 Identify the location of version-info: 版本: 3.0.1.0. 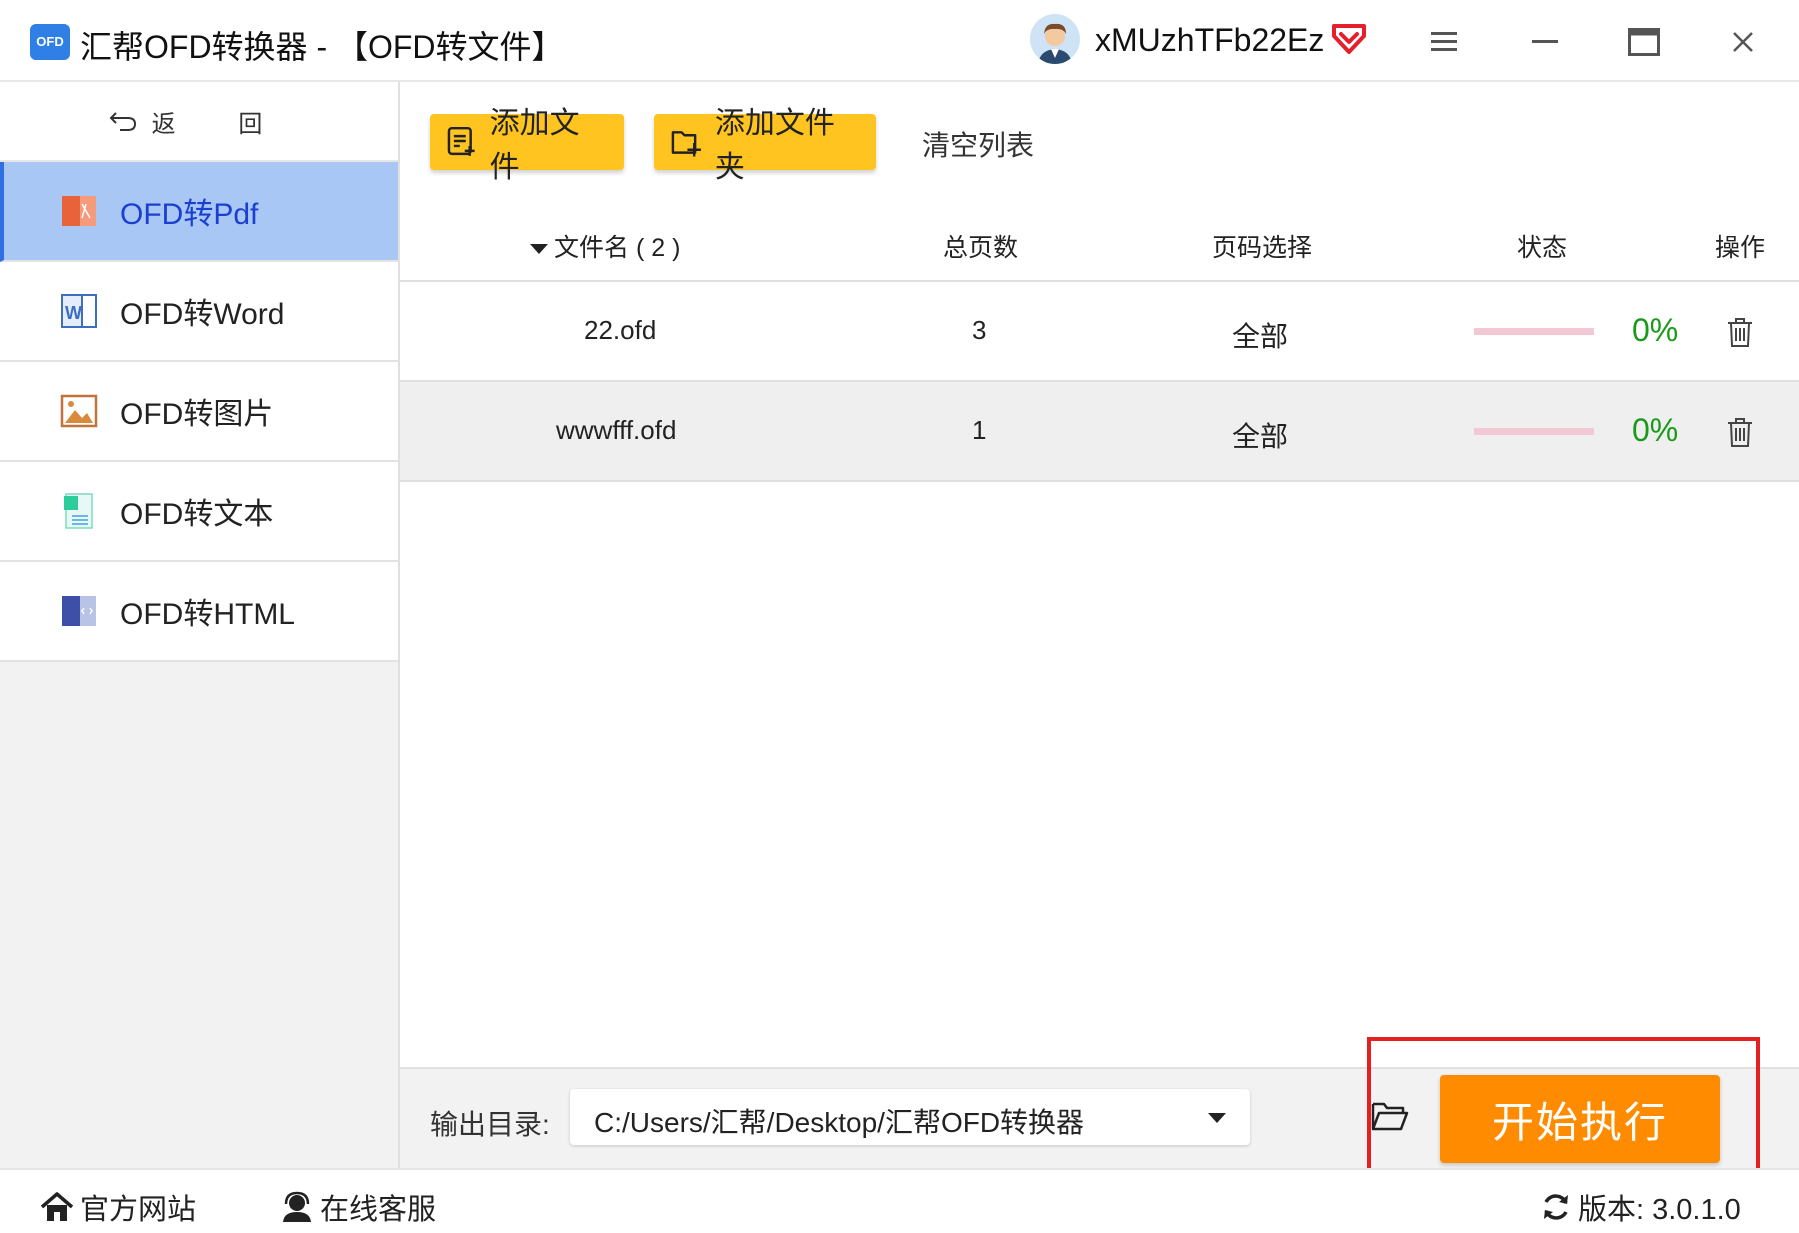
(1640, 1207).